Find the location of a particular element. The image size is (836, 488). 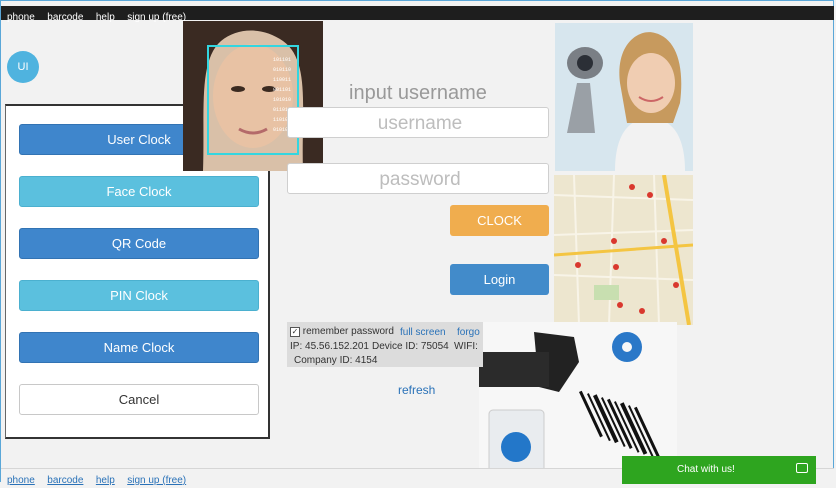

footer-phone-link: phone is located at coordinates (21, 480).